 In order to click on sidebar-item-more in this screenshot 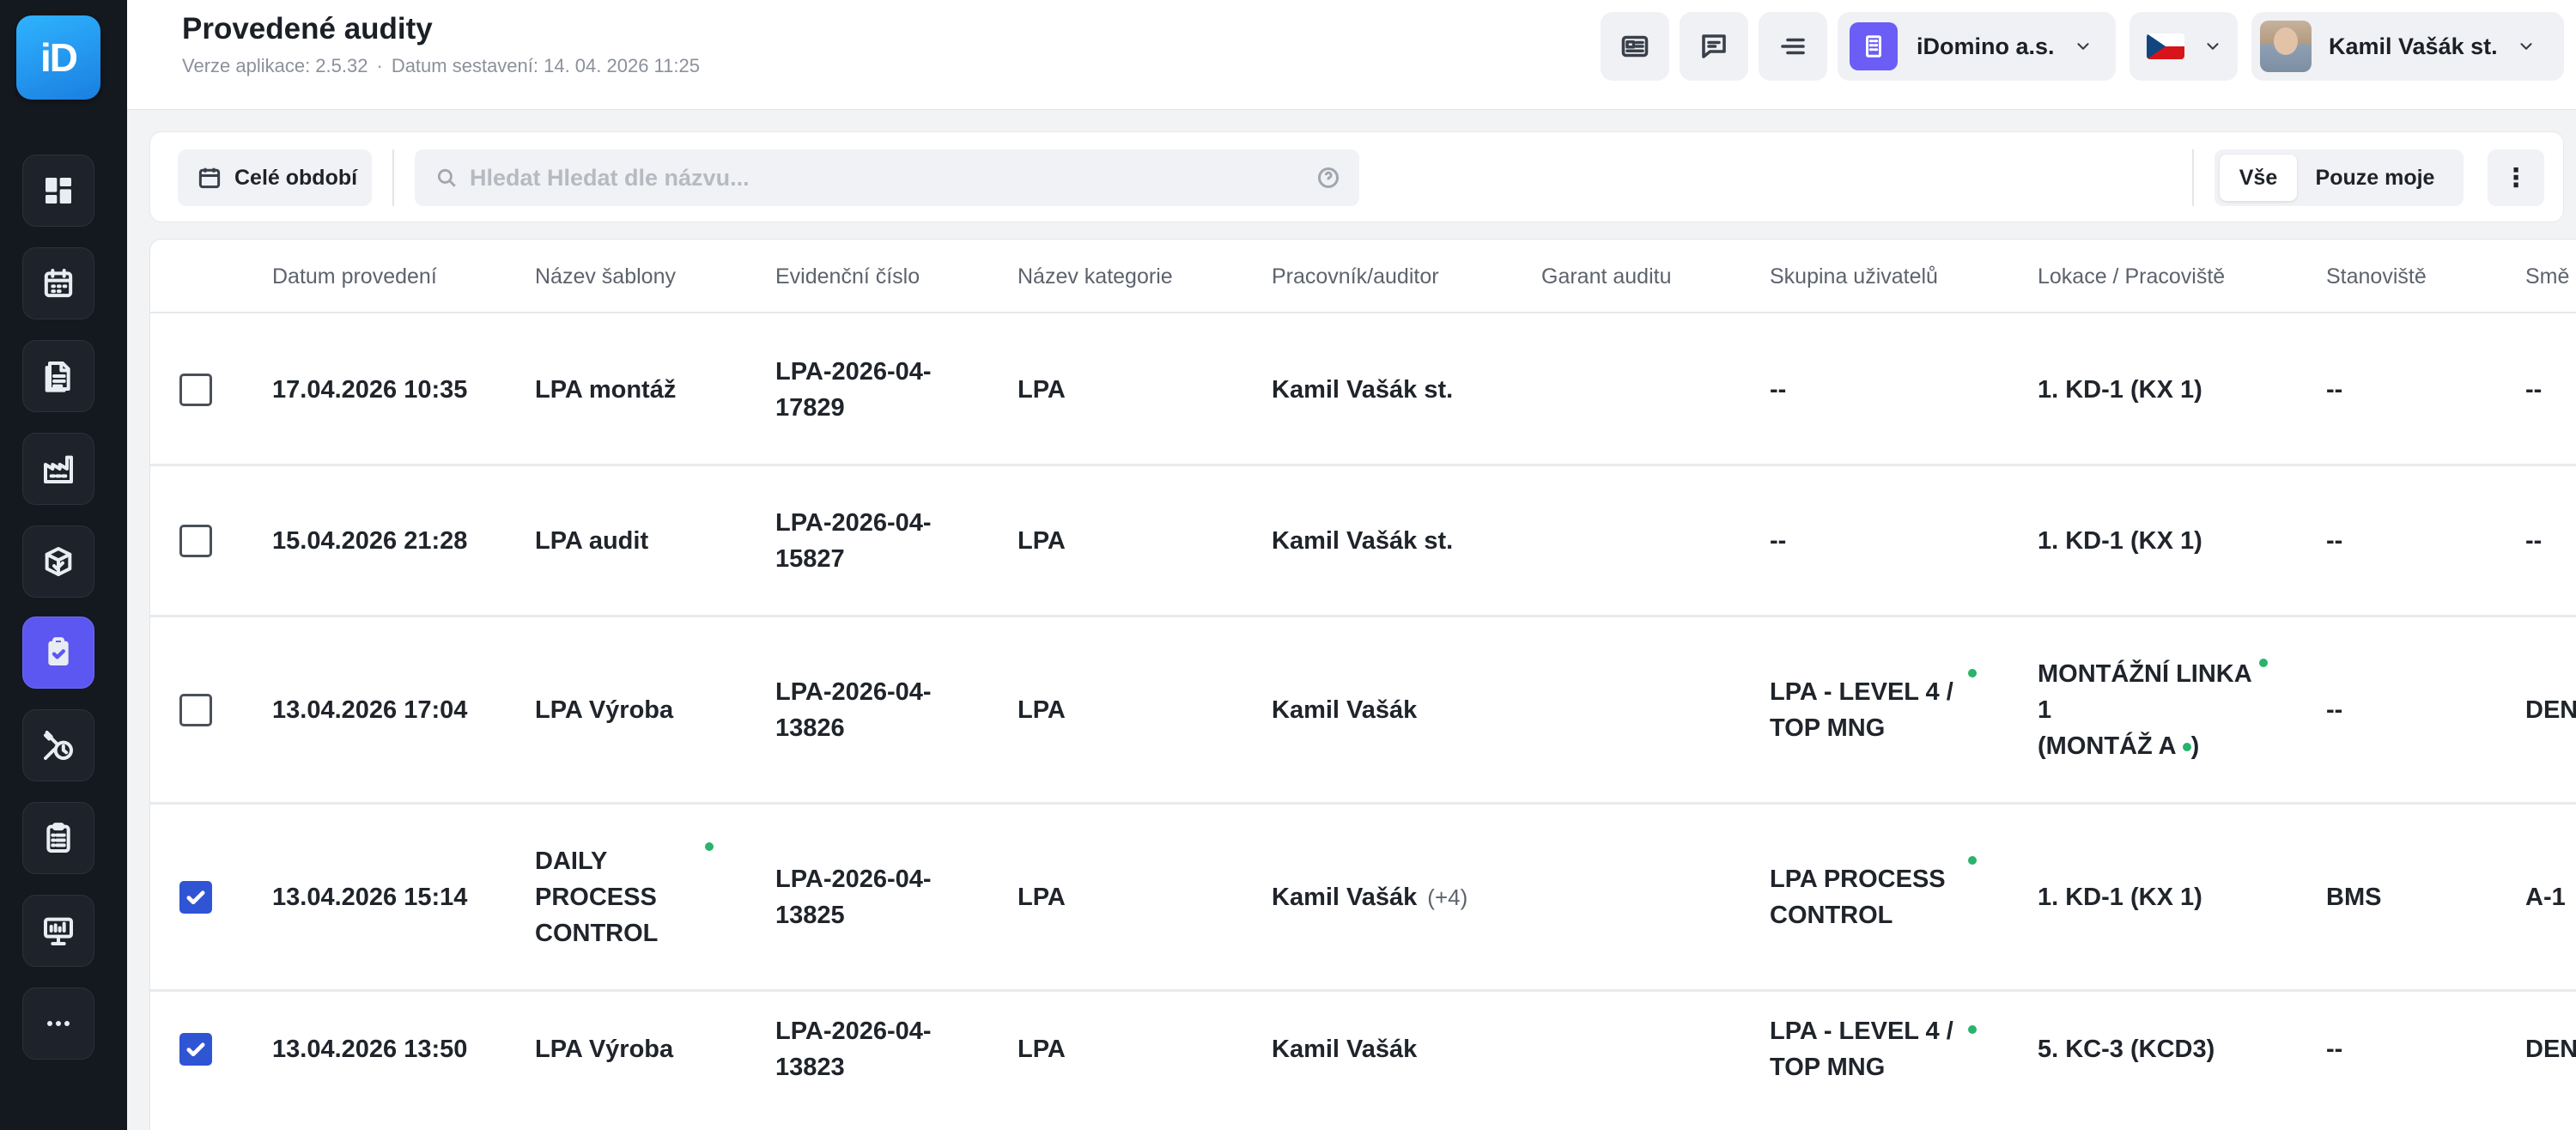, I will do `click(58, 1023)`.